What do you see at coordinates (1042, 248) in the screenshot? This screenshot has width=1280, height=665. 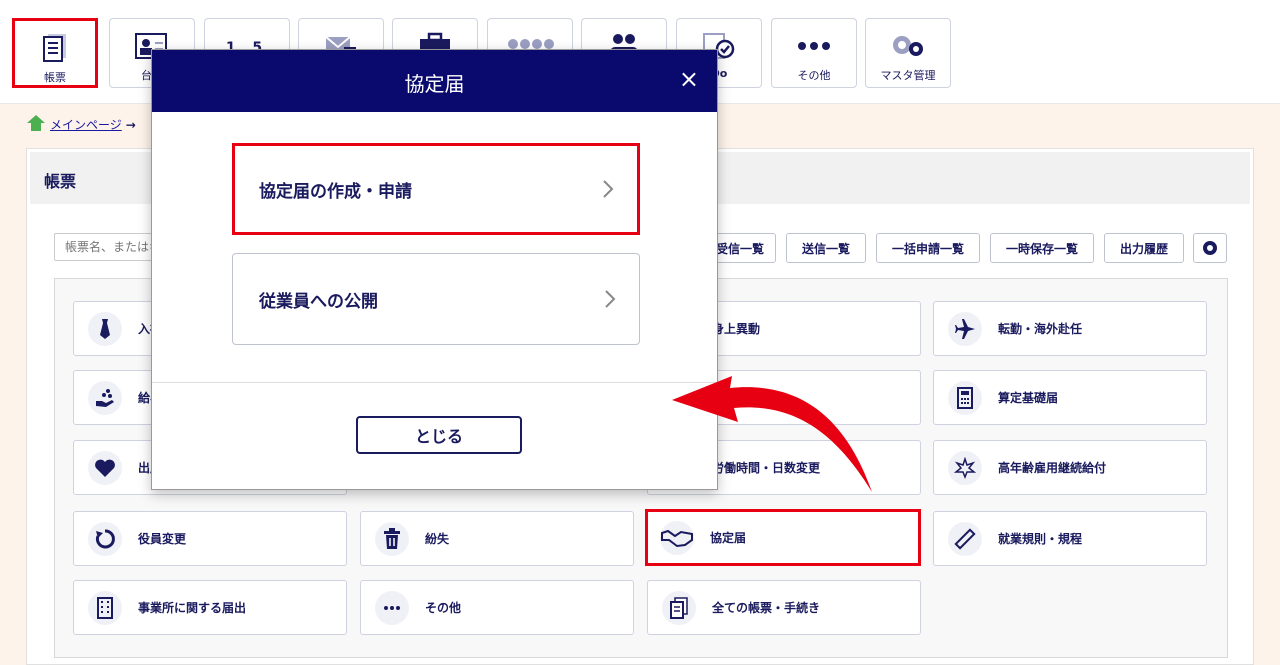 I see `draft-list-button: 一時保存一覧` at bounding box center [1042, 248].